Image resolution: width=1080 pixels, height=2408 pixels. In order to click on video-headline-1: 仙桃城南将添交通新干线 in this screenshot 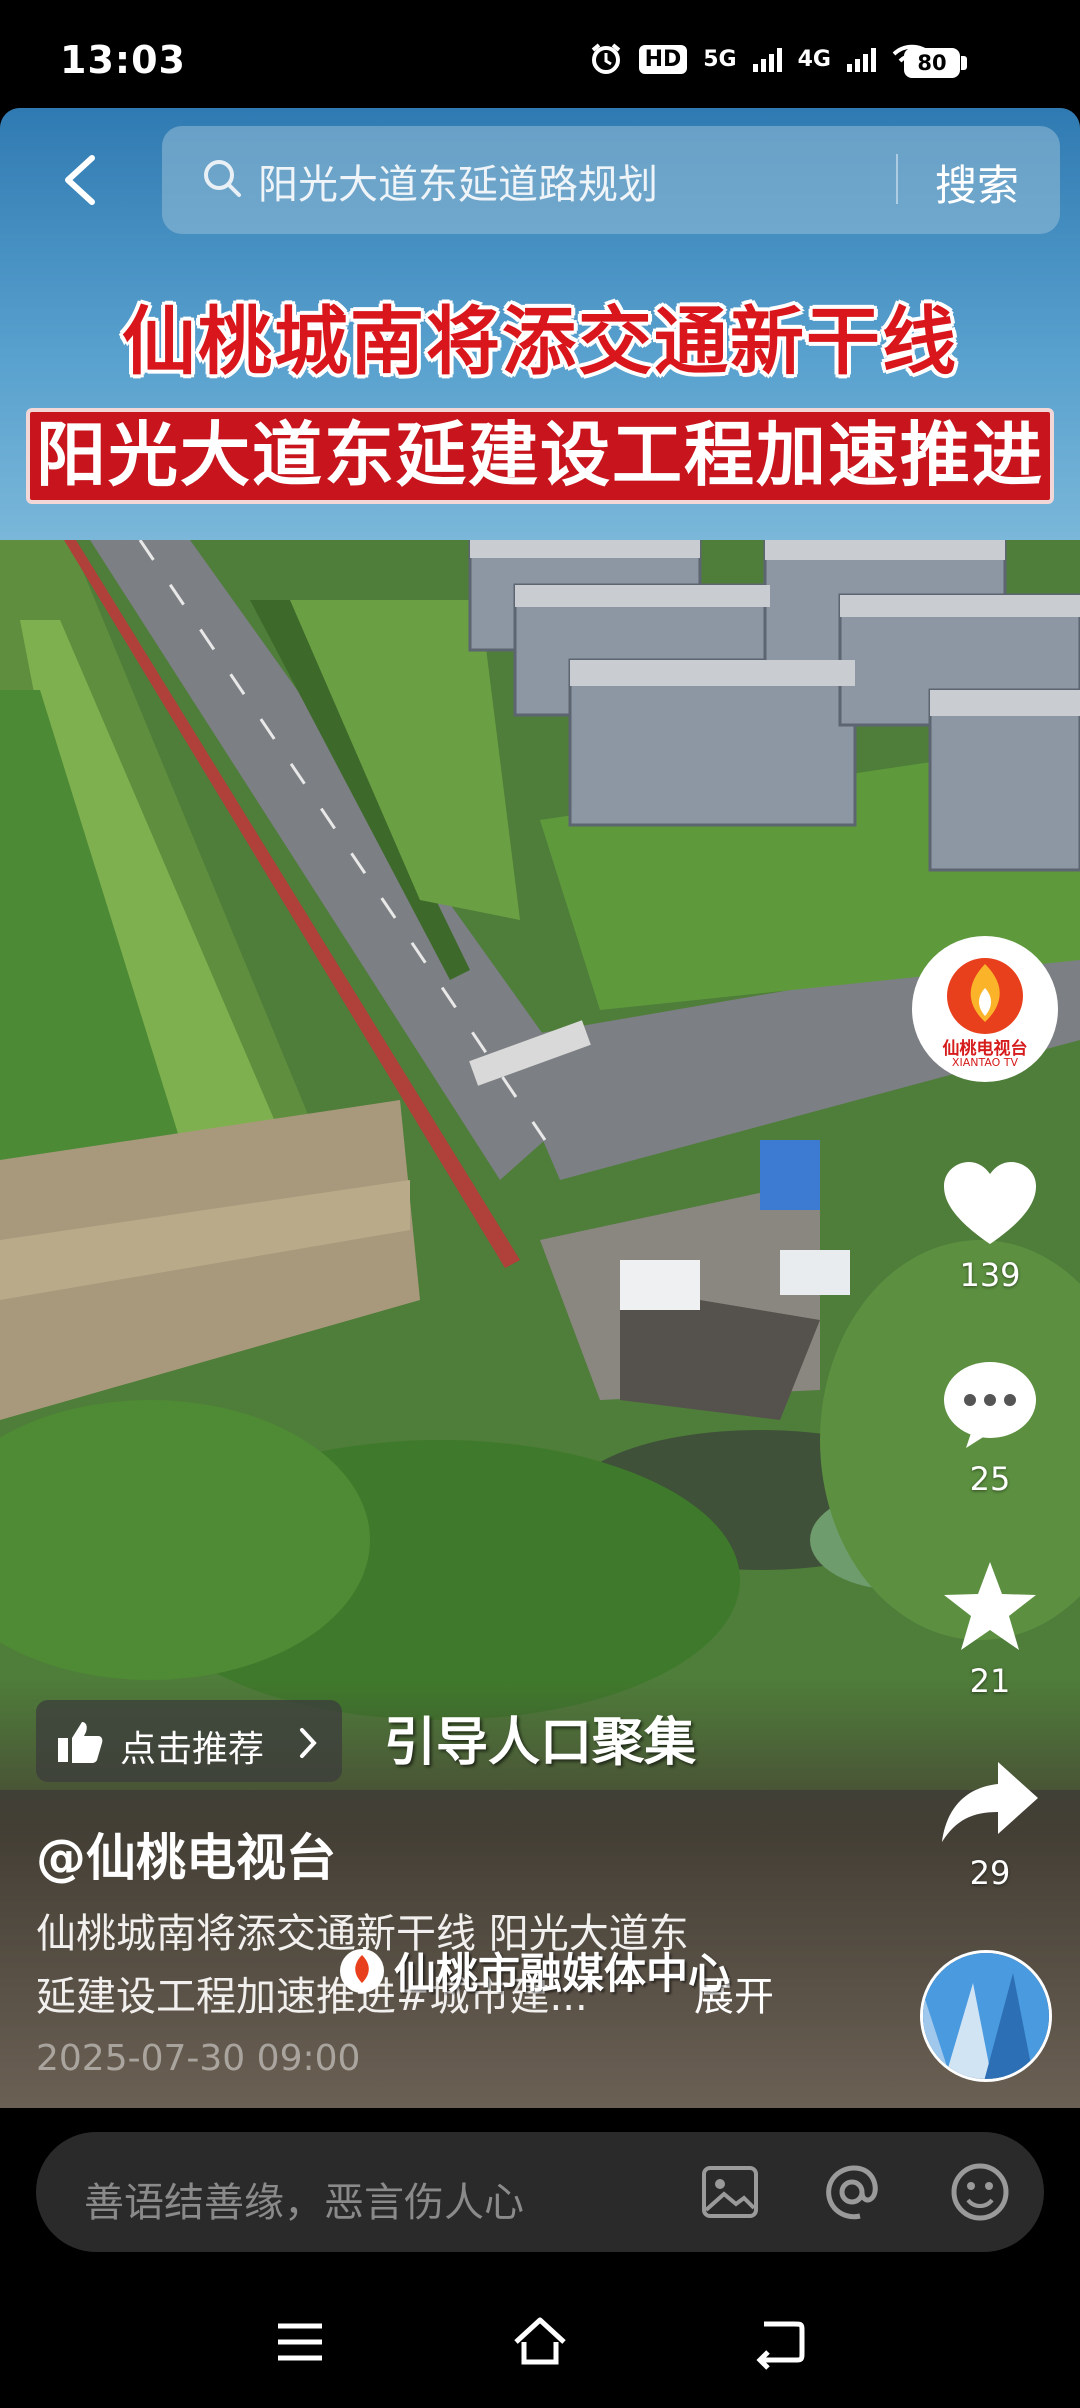, I will do `click(540, 342)`.